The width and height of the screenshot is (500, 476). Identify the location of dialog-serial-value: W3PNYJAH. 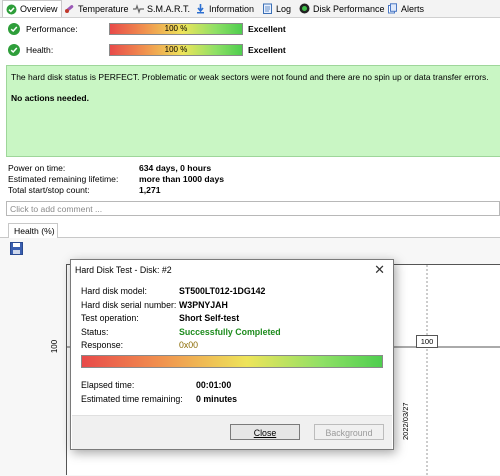
(203, 305).